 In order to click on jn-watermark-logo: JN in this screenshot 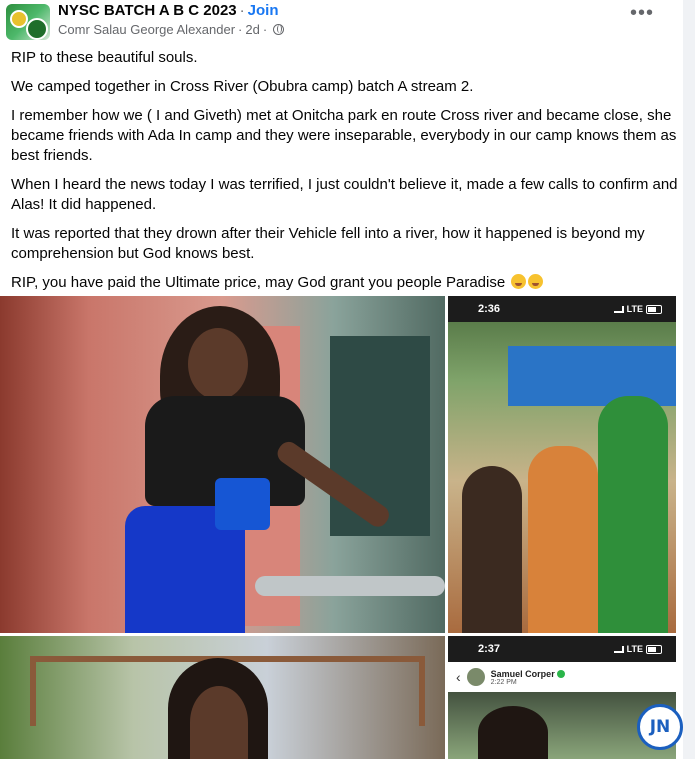, I will do `click(660, 727)`.